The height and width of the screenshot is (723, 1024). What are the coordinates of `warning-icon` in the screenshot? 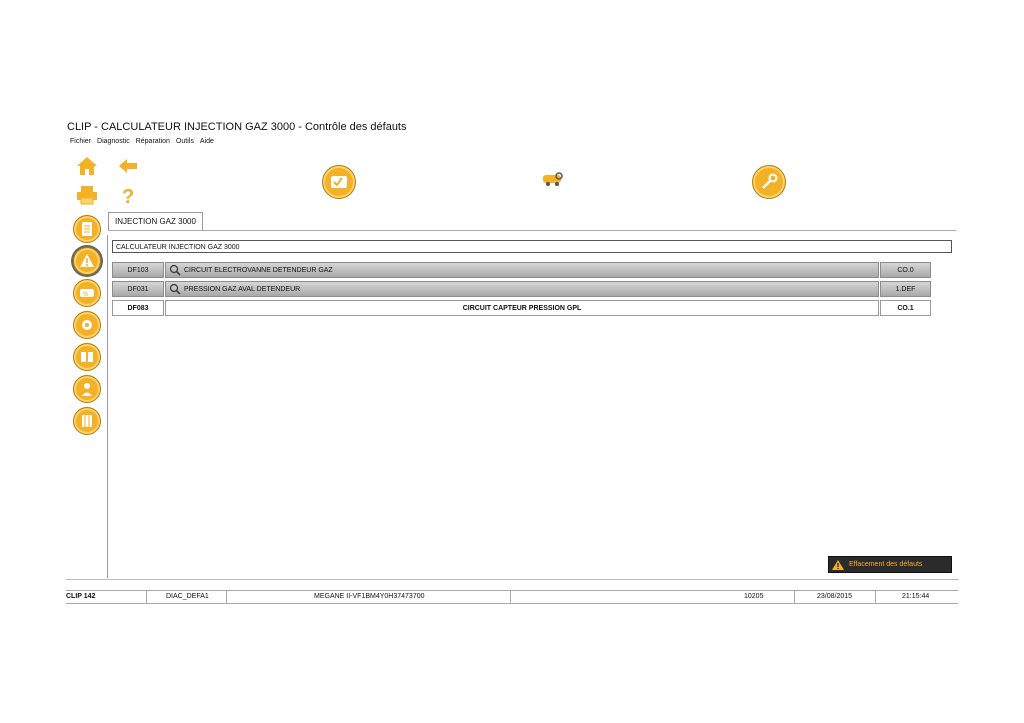 It's located at (838, 564).